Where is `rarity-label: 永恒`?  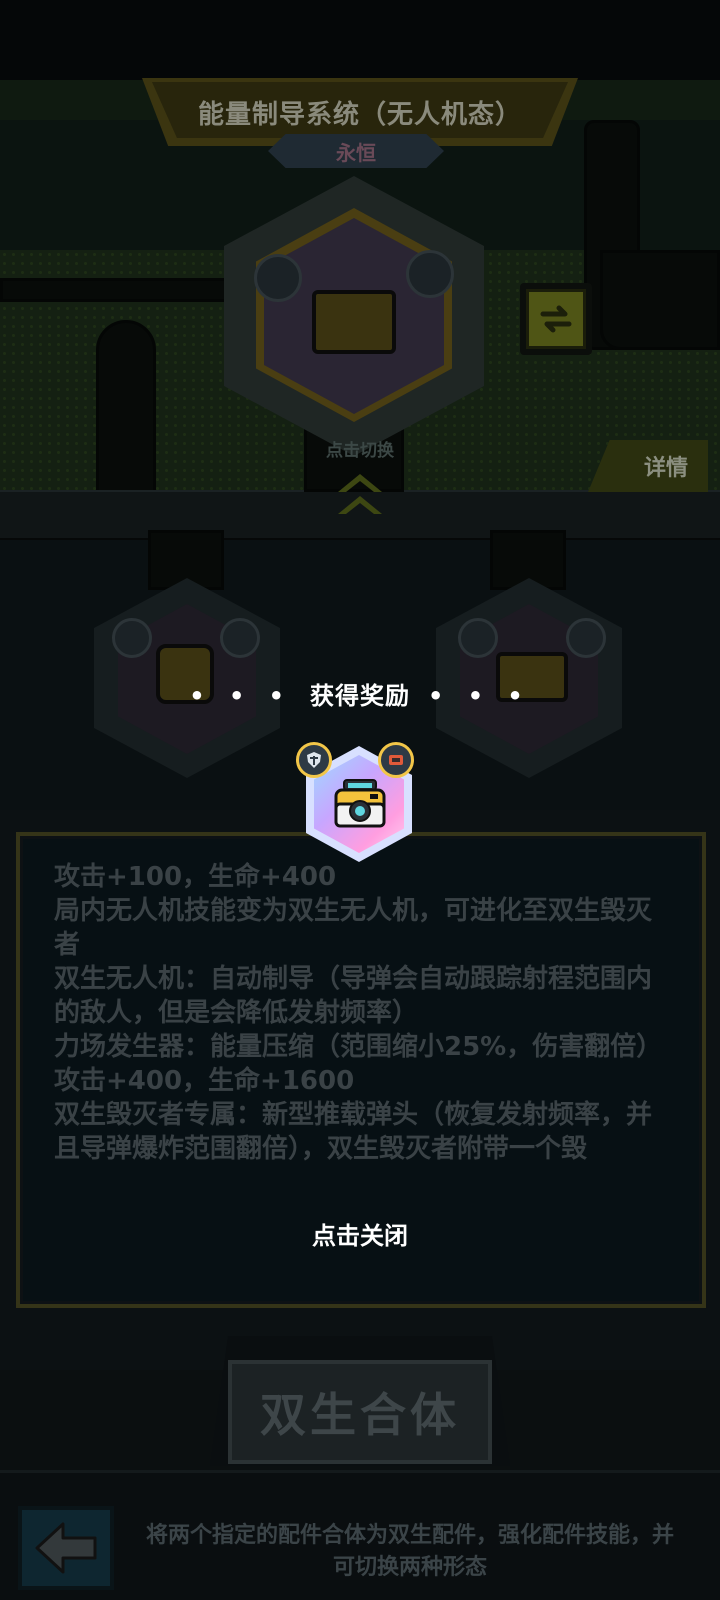 rarity-label: 永恒 is located at coordinates (356, 152).